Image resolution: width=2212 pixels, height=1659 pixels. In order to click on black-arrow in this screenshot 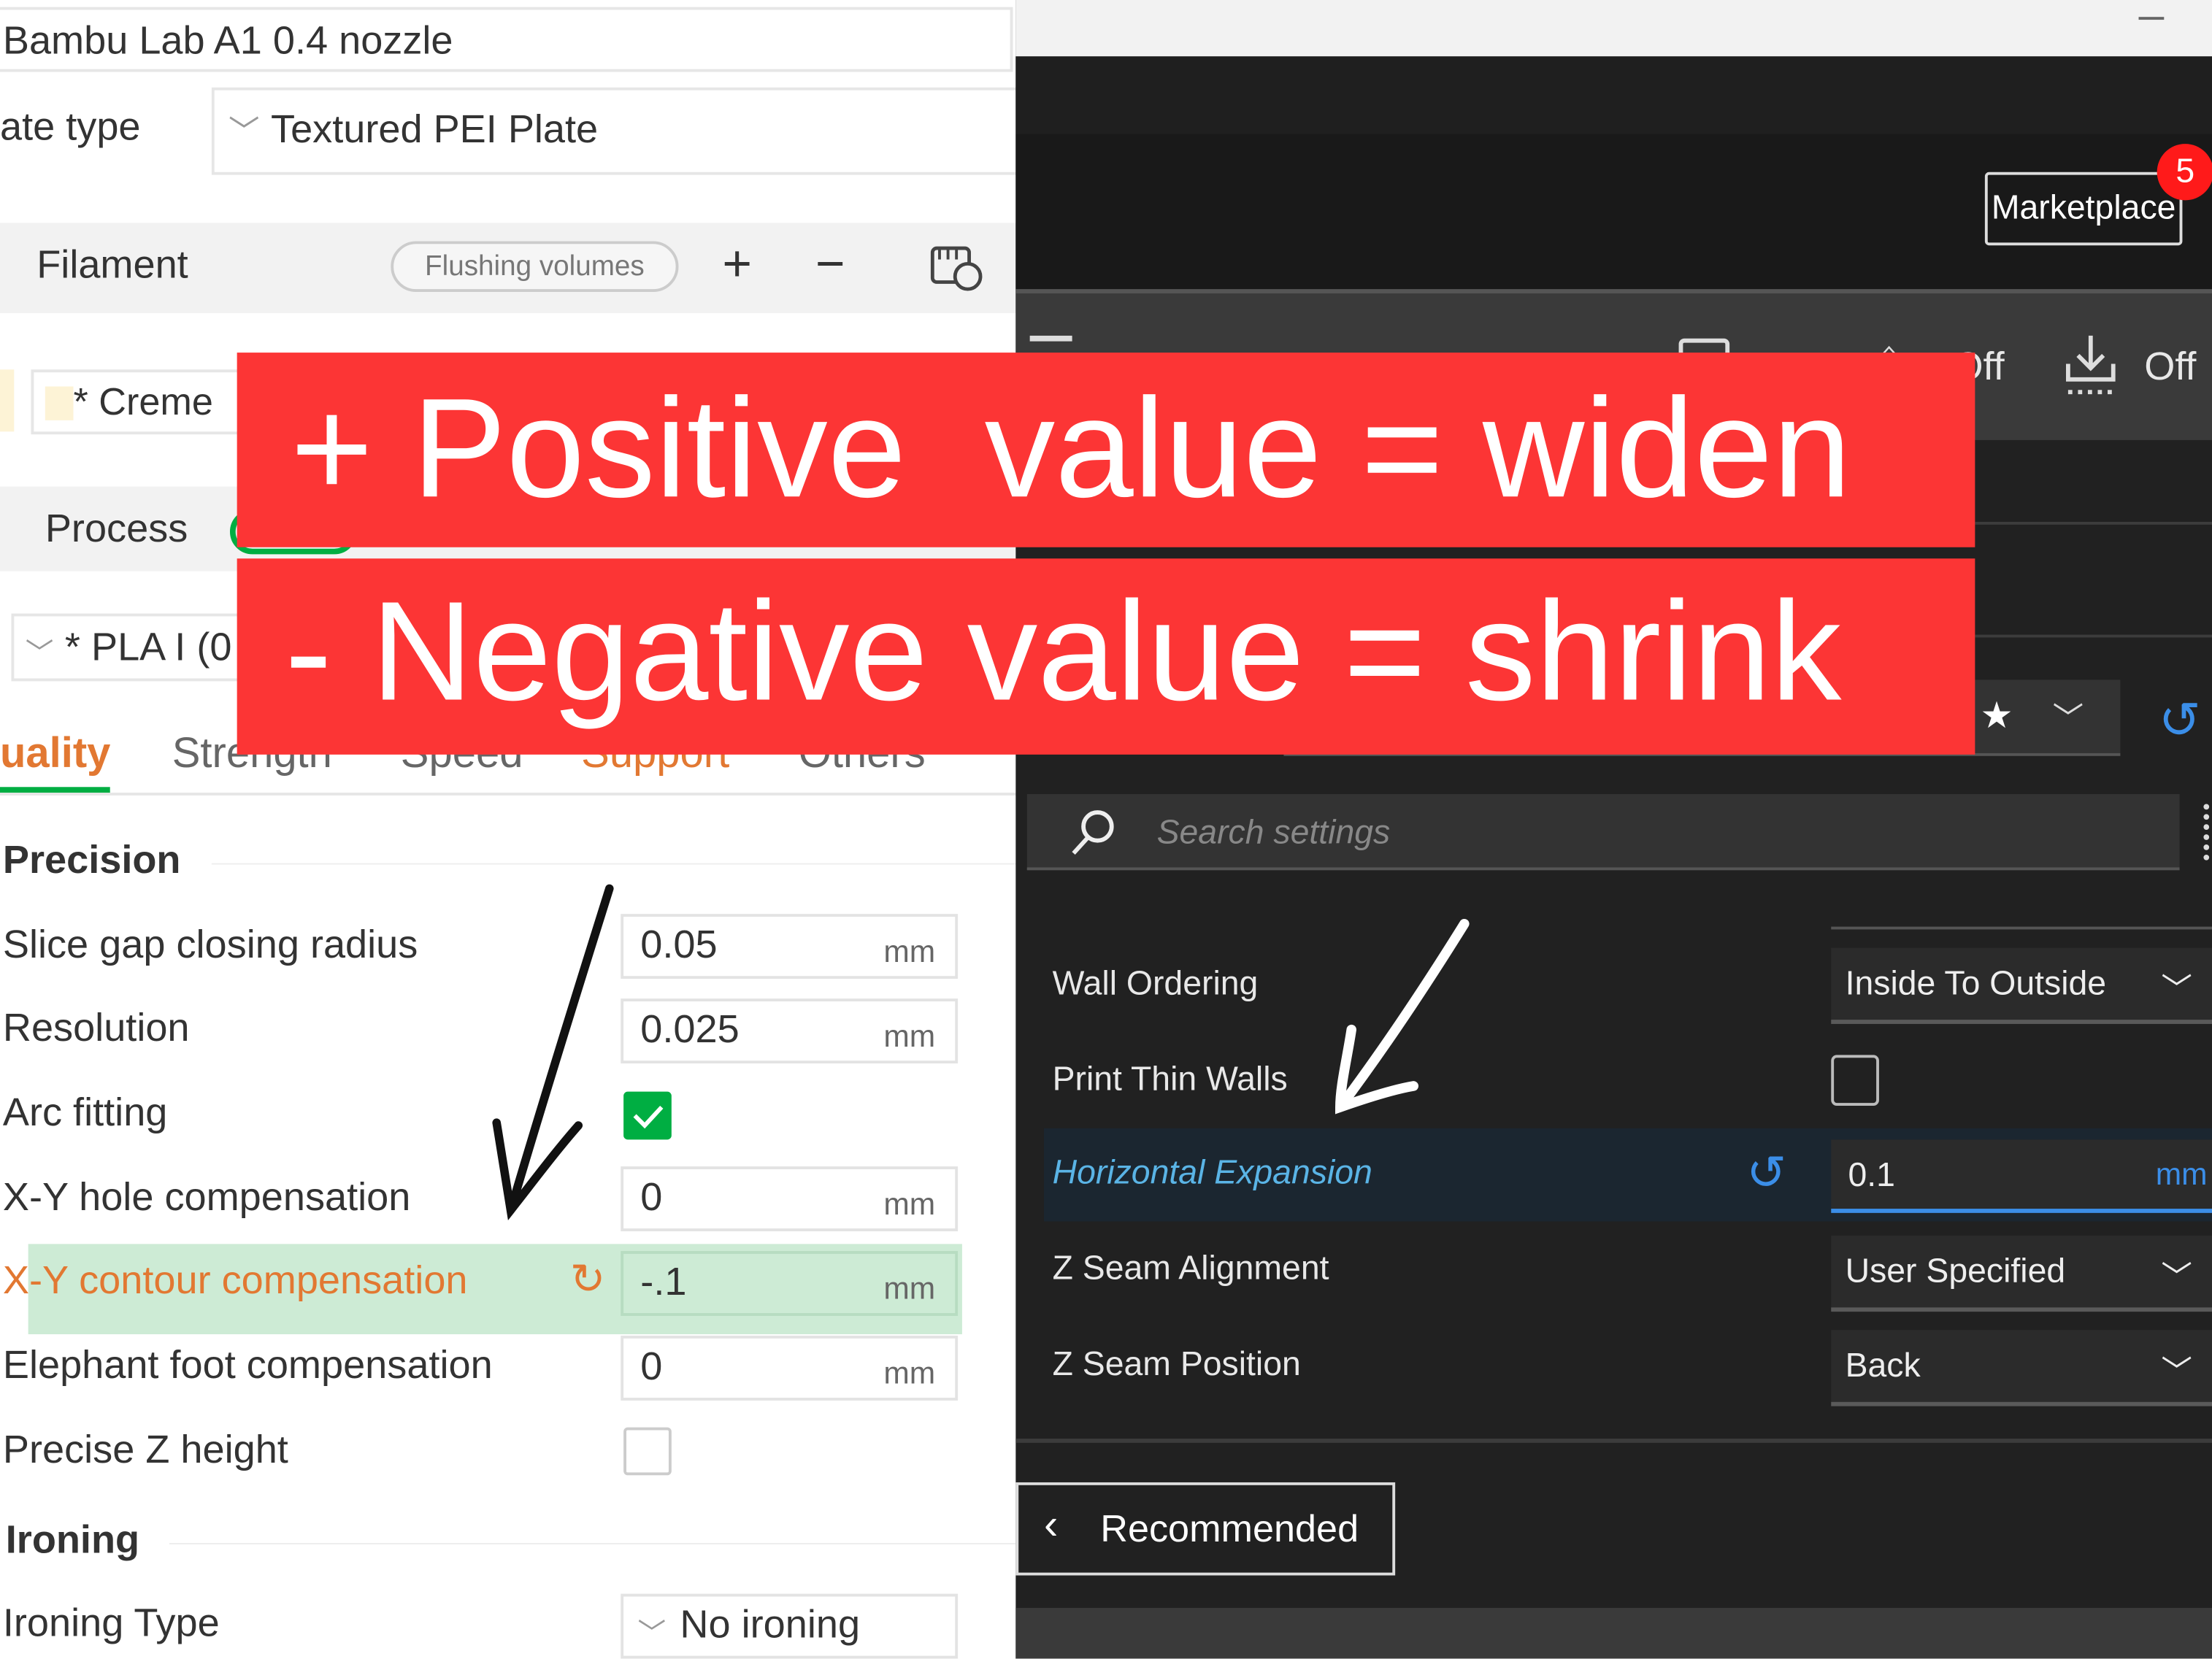, I will do `click(553, 1052)`.